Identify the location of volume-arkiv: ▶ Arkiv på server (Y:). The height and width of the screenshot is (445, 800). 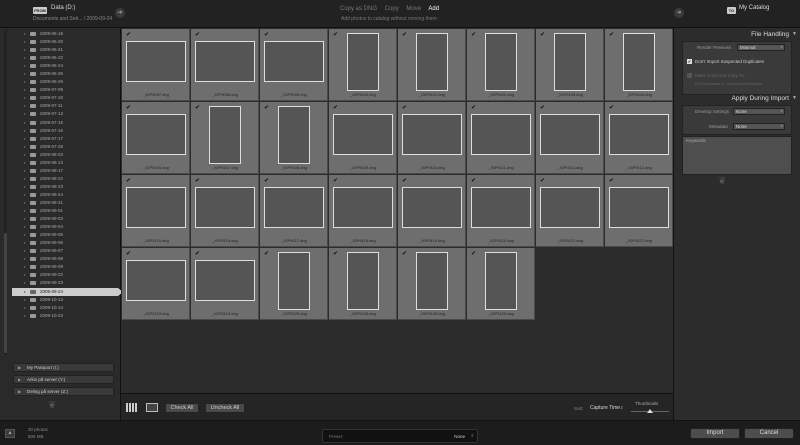
(63, 379).